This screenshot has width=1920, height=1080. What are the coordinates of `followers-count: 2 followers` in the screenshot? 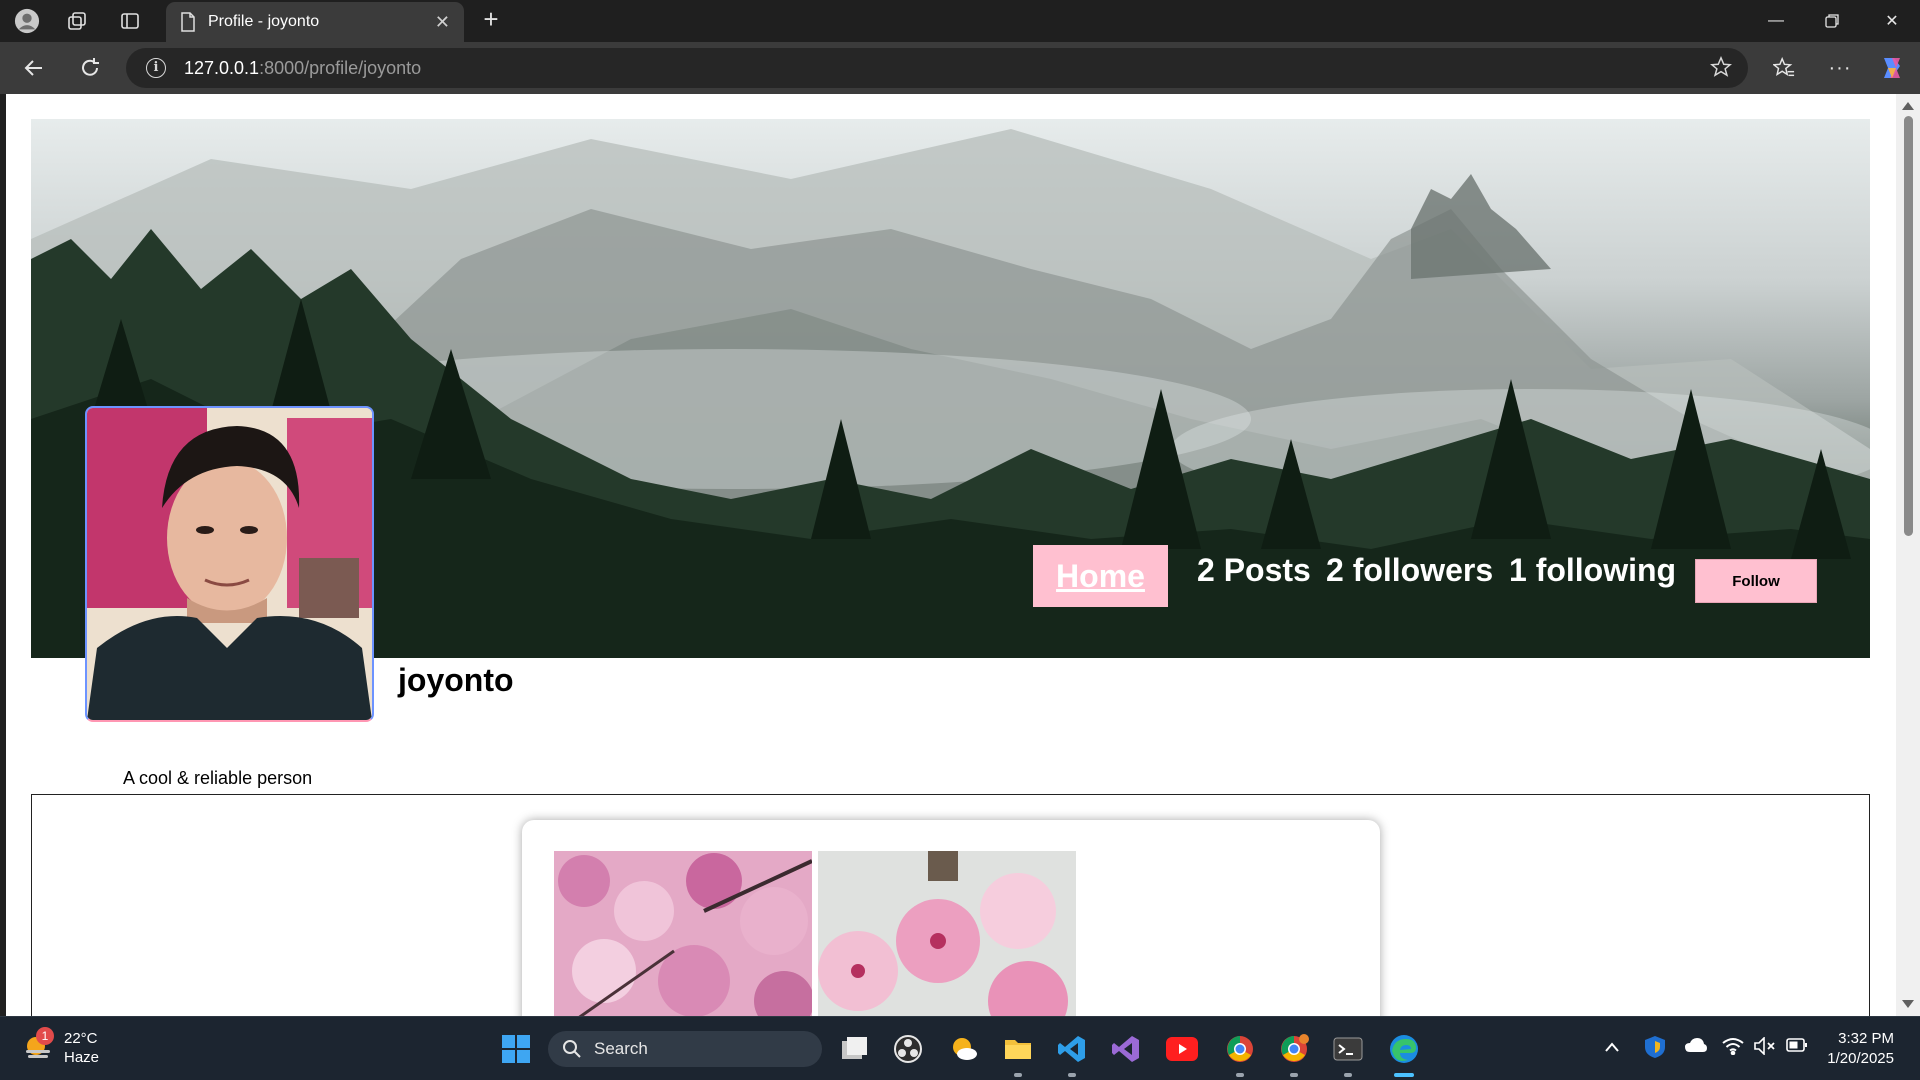 It's located at (1409, 570).